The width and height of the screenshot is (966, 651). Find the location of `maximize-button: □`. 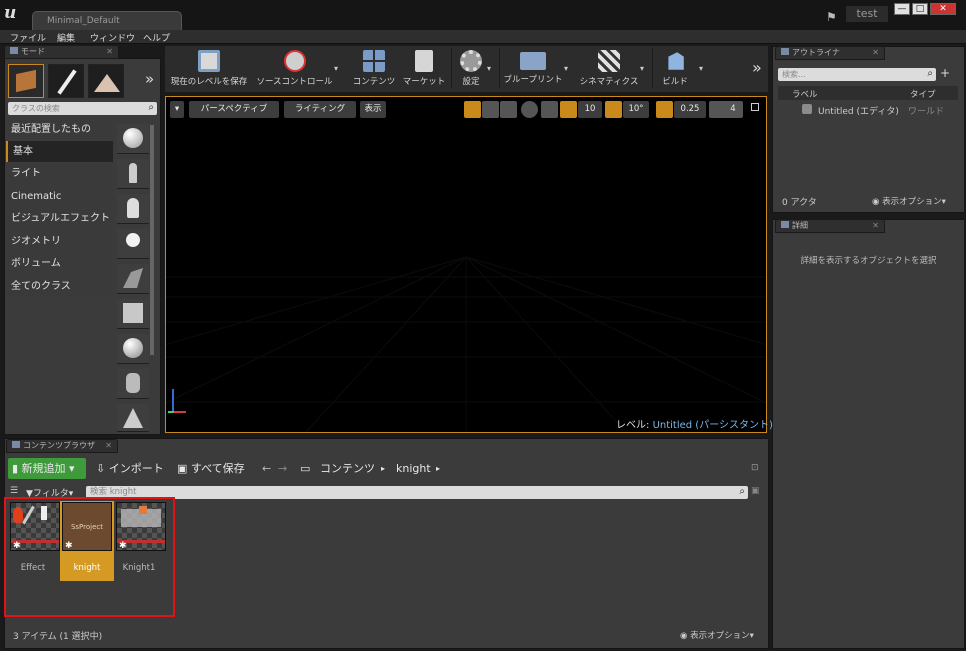

maximize-button: □ is located at coordinates (920, 9).